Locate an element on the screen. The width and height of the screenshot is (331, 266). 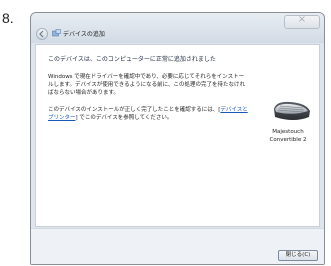
title-bar: × デバイスの追加 is located at coordinates (177, 28).